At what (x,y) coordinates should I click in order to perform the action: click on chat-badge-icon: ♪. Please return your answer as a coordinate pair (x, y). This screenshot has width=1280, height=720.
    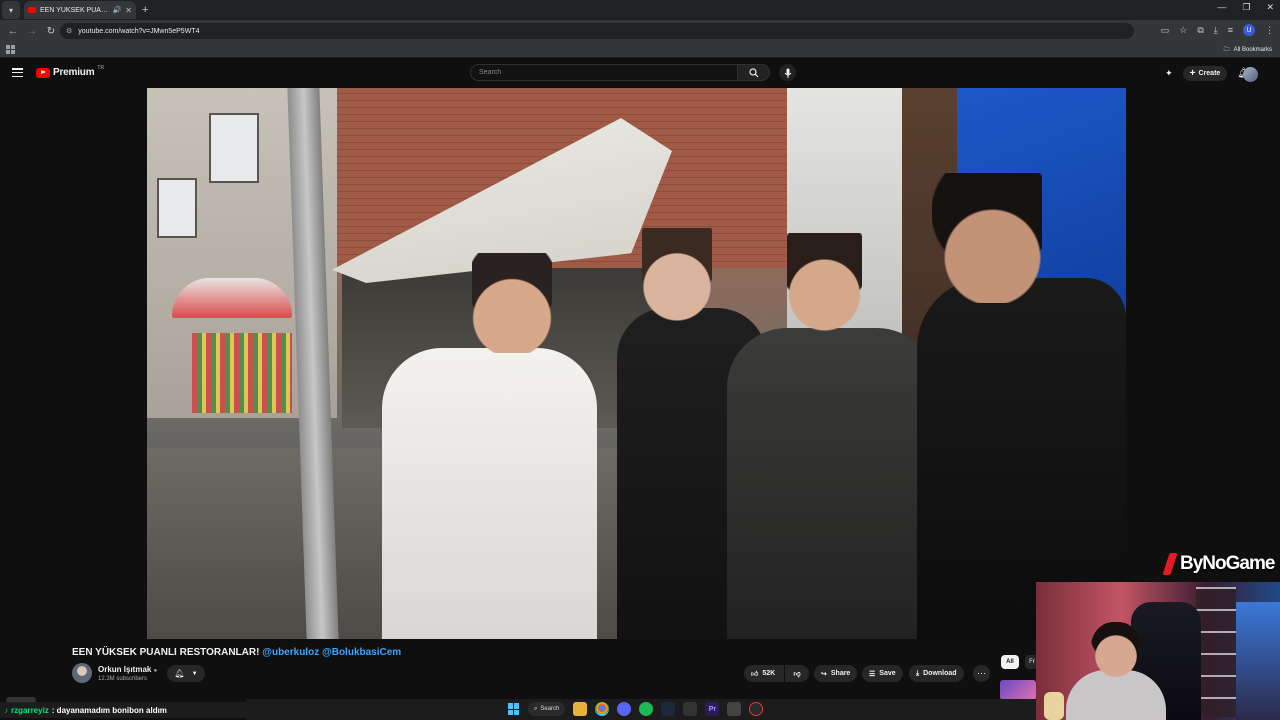
    Looking at the image, I should click on (6, 710).